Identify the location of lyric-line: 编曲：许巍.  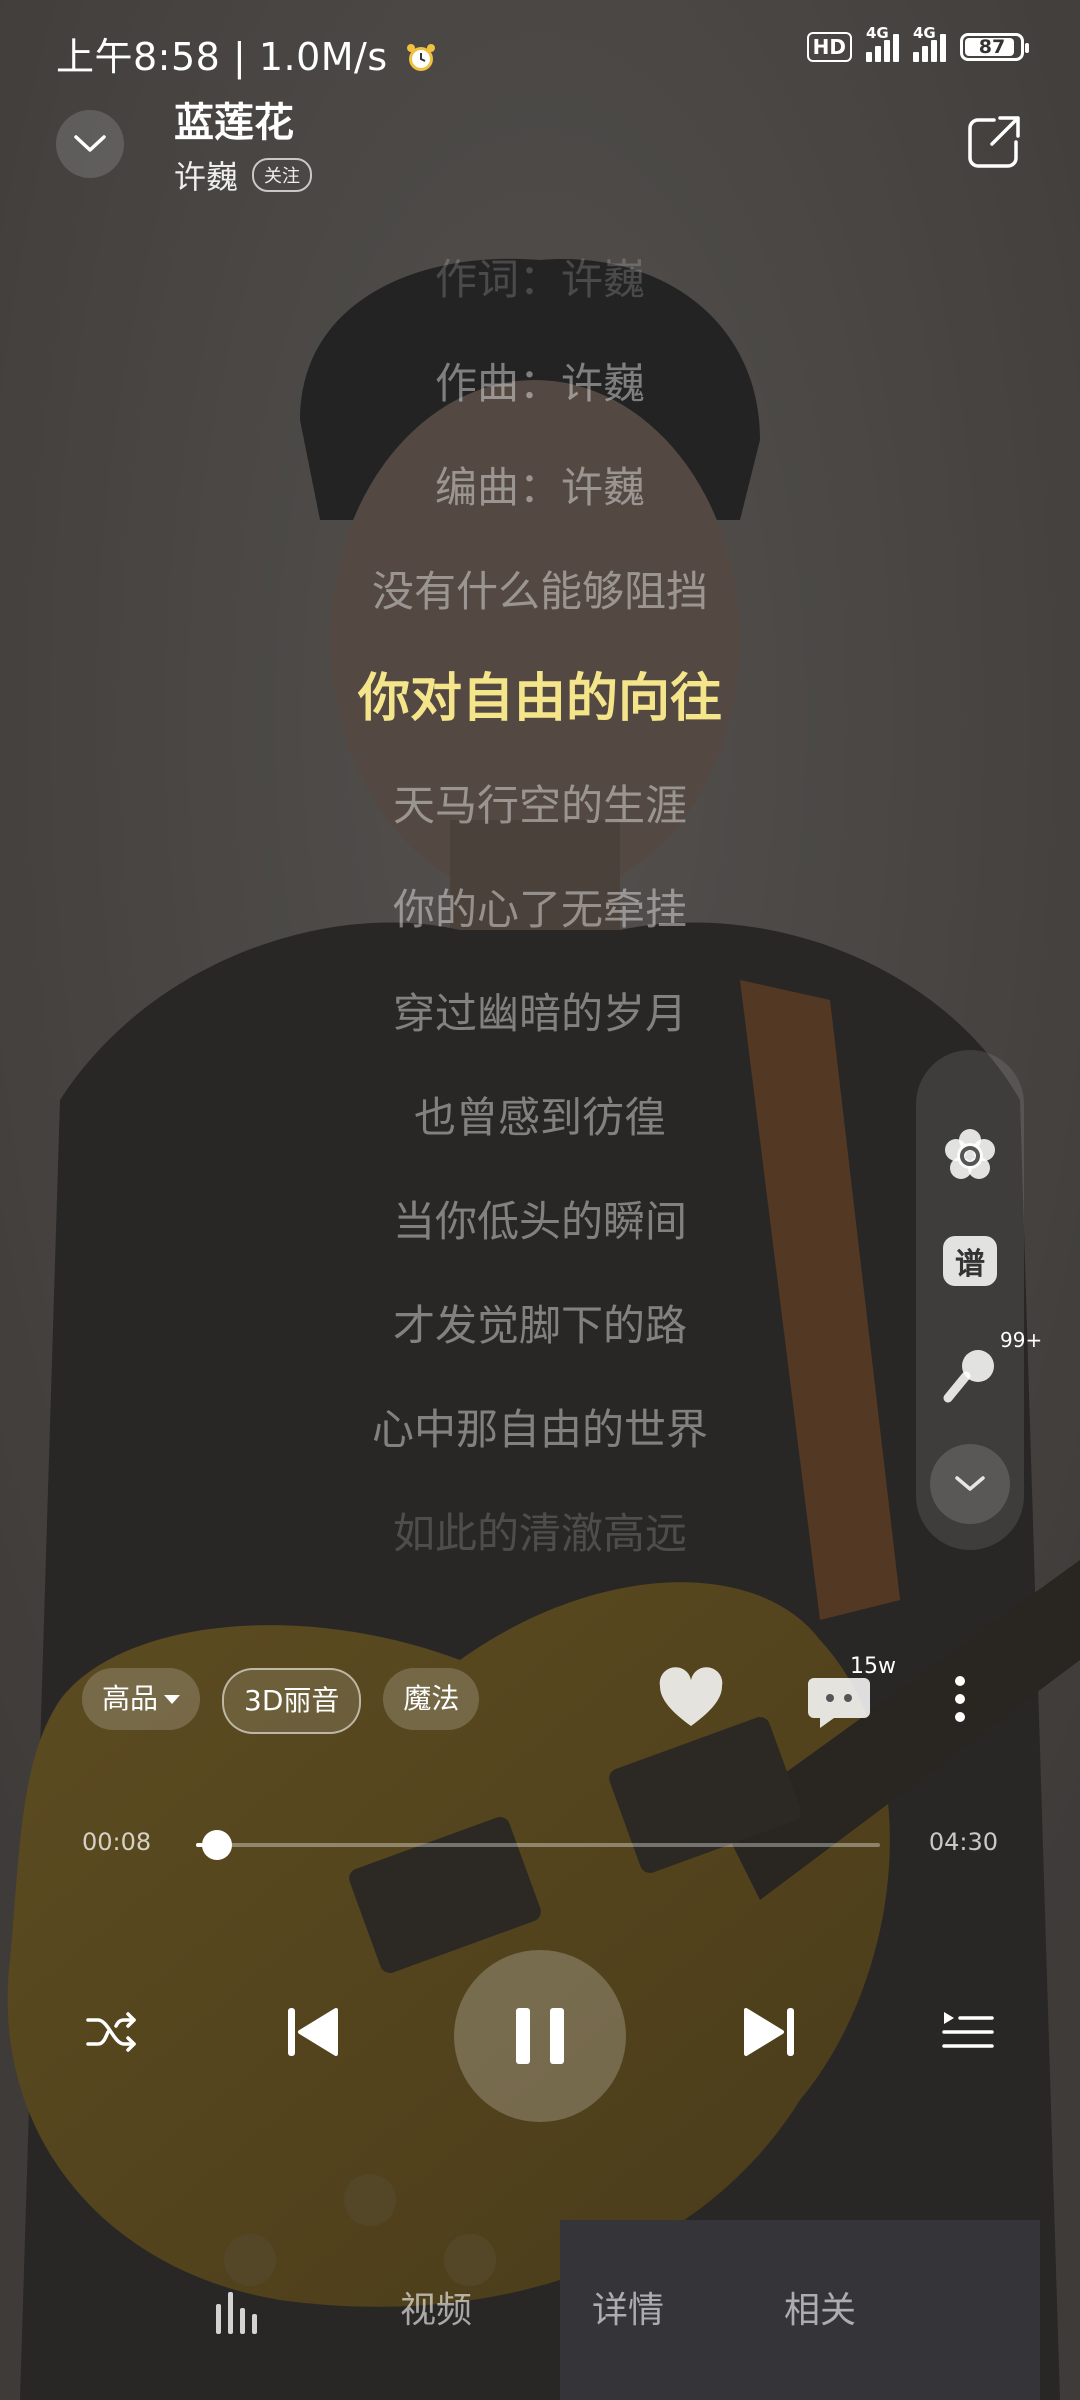
(540, 488).